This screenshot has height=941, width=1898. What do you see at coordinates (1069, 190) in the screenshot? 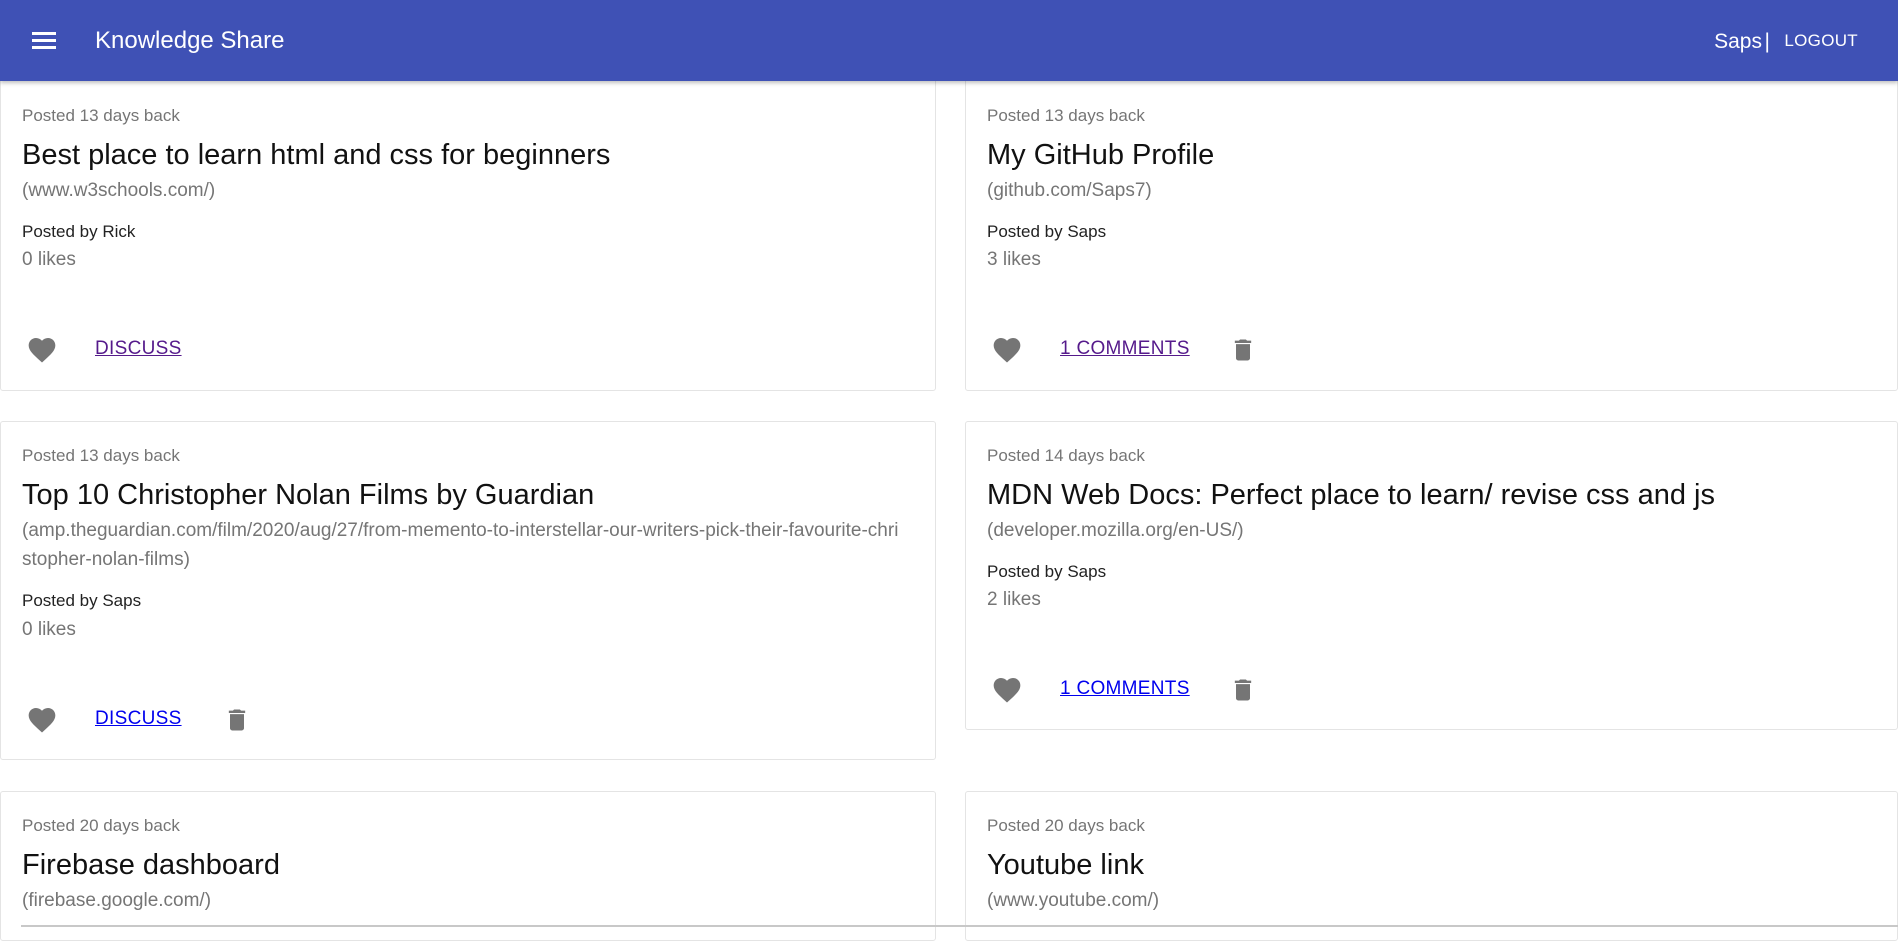
I see `post-link: (github.com/Saps7)` at bounding box center [1069, 190].